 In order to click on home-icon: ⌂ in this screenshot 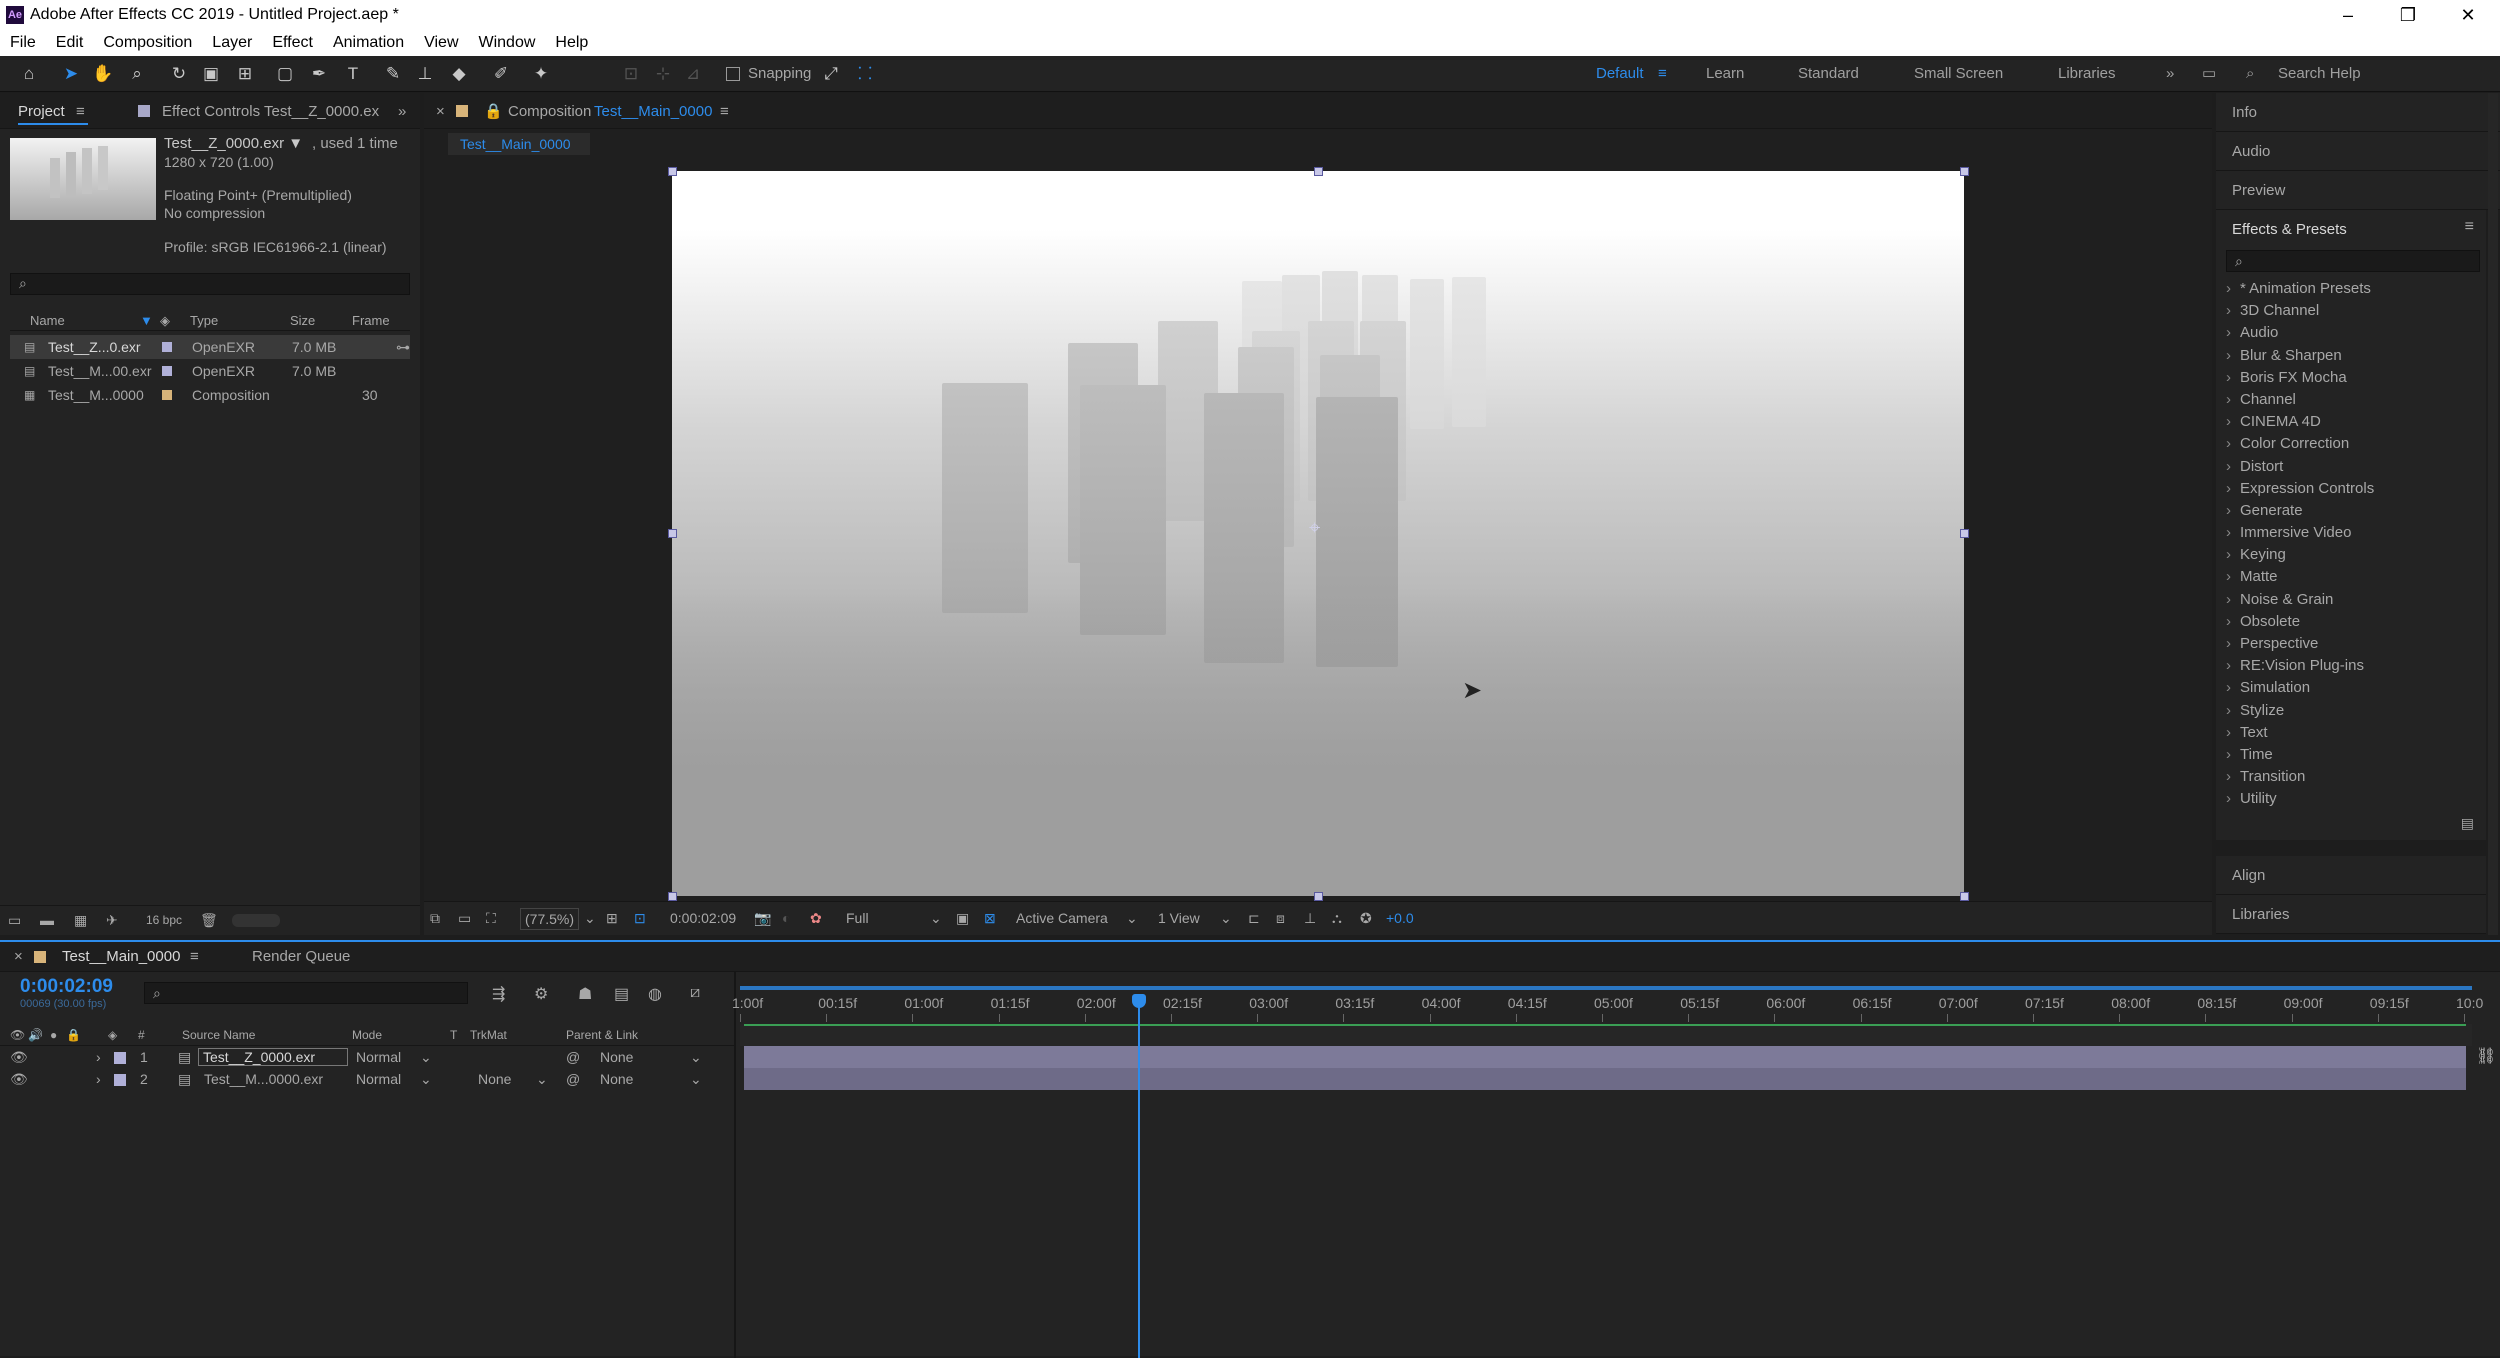, I will do `click(29, 74)`.